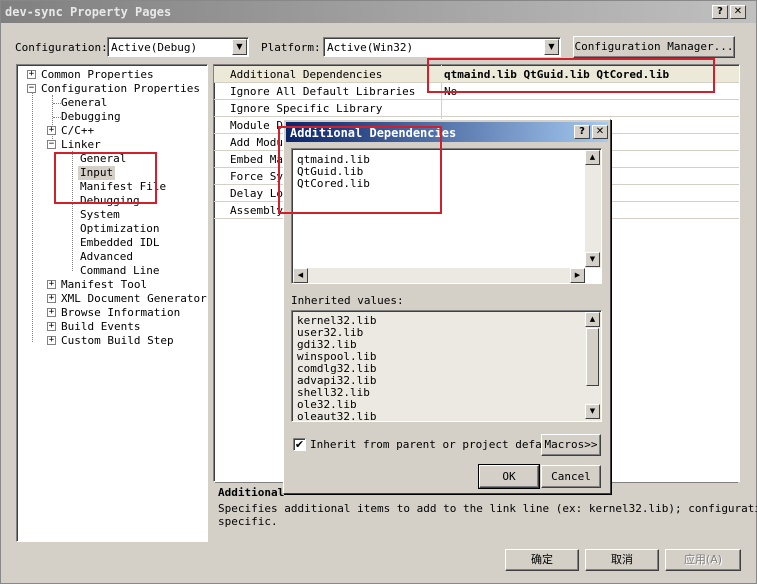 This screenshot has width=757, height=586. What do you see at coordinates (306, 108) in the screenshot?
I see `grid-row-name: Ignore Specific Library` at bounding box center [306, 108].